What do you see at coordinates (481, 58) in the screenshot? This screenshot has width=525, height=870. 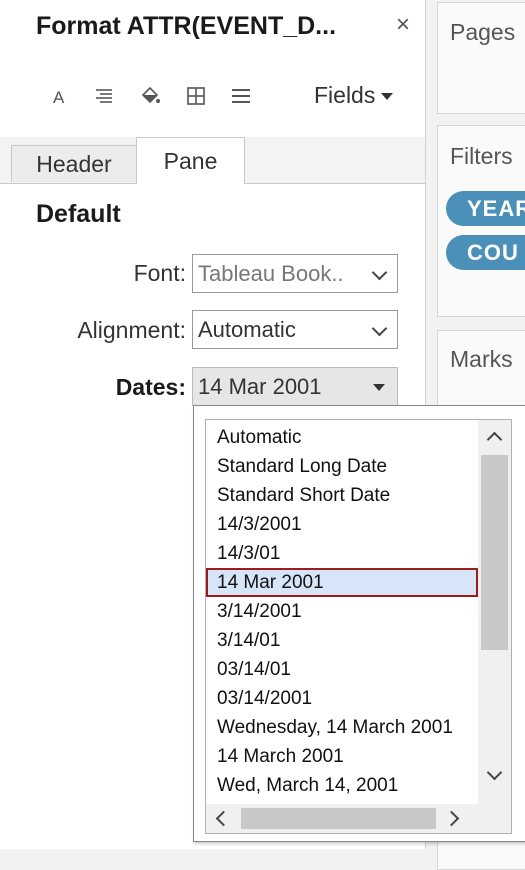 I see `pages-shelf: Pages` at bounding box center [481, 58].